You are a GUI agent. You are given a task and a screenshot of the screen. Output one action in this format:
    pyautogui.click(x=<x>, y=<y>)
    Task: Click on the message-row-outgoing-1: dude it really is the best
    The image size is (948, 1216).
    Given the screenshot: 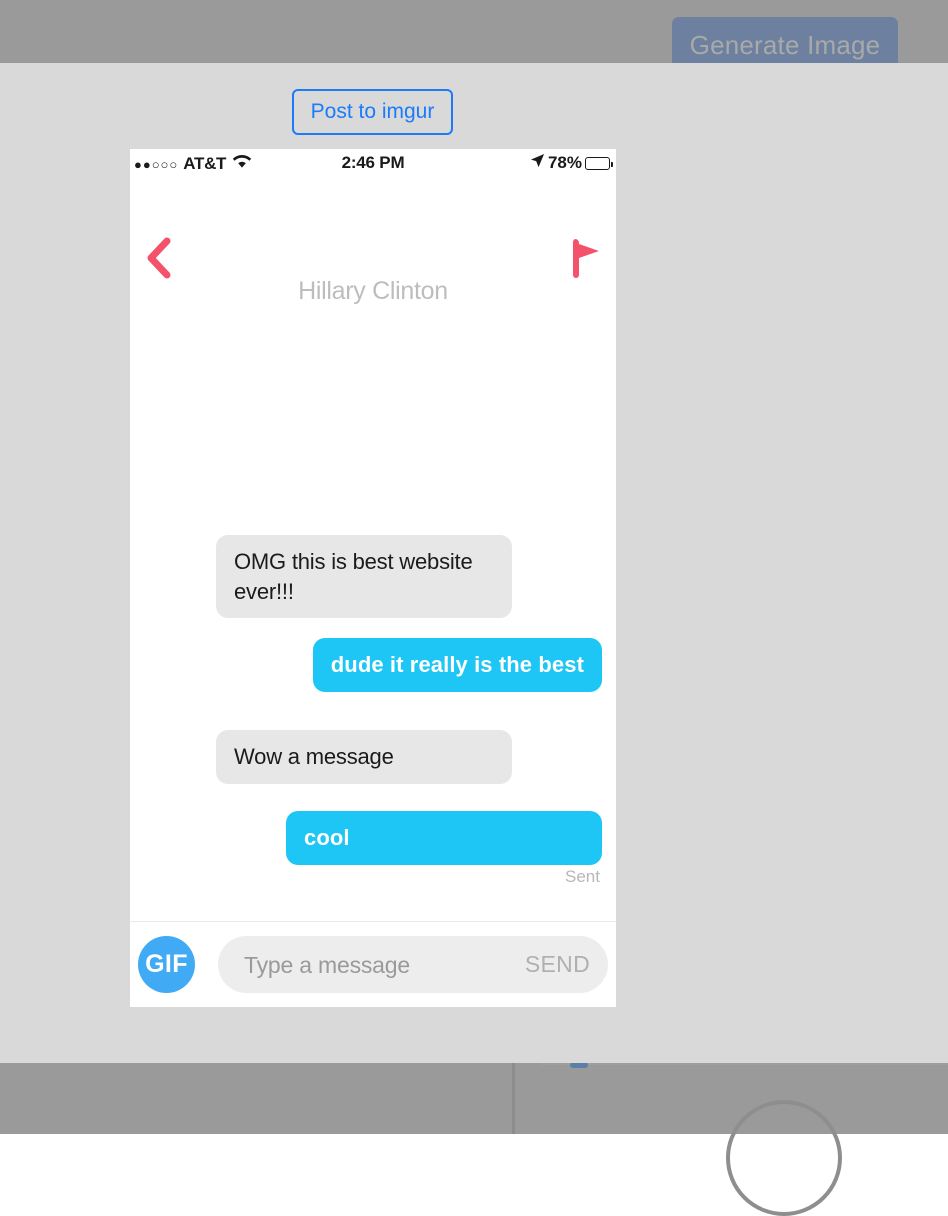 What is the action you would take?
    pyautogui.click(x=457, y=665)
    